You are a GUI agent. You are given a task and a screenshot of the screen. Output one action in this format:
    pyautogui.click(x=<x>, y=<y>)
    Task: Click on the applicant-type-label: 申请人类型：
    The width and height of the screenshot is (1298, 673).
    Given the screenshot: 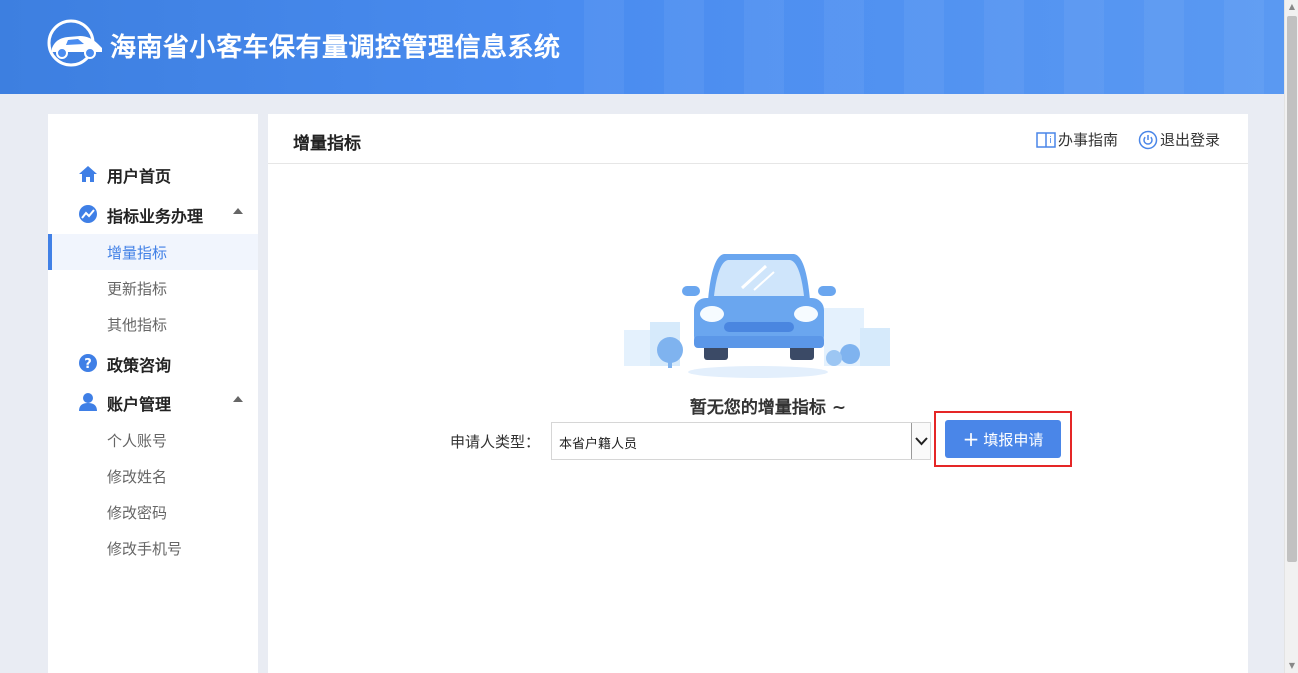 What is the action you would take?
    pyautogui.click(x=495, y=442)
    